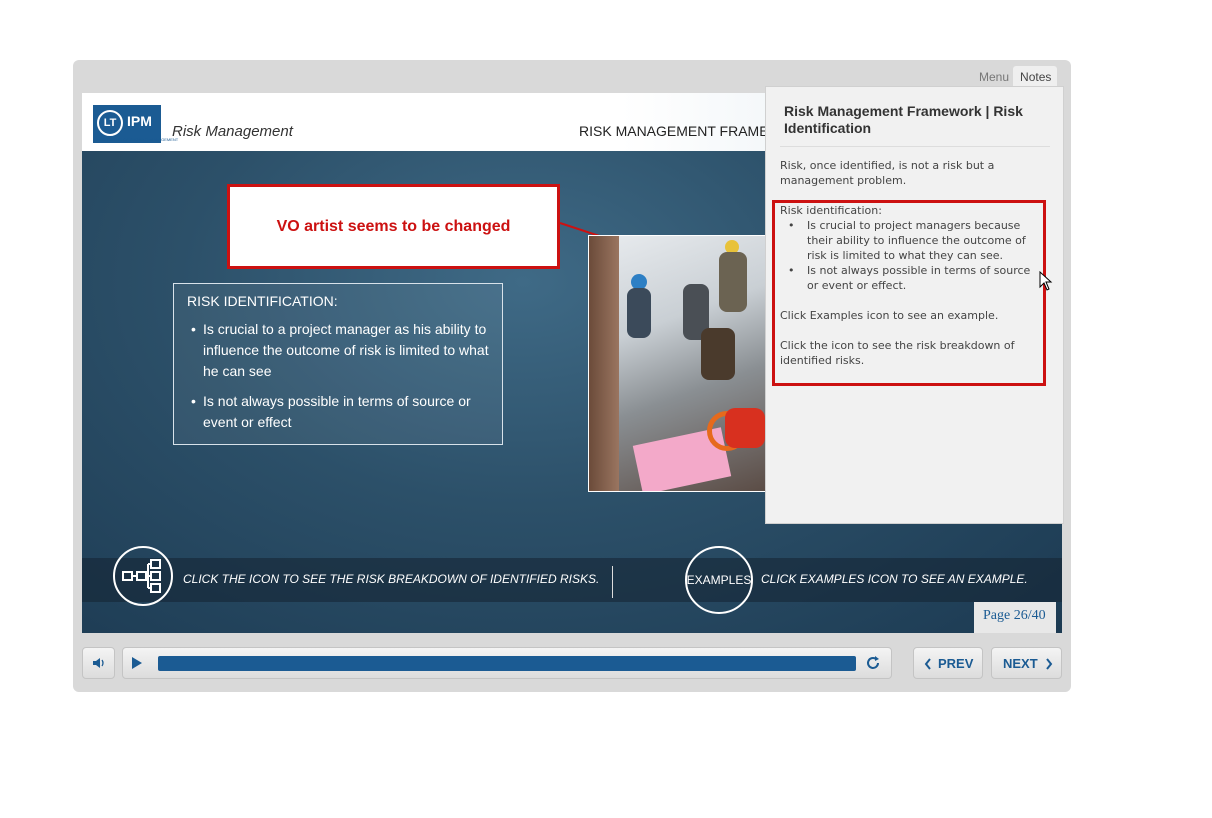 The height and width of the screenshot is (818, 1212). I want to click on logo-text: IPM, so click(139, 121).